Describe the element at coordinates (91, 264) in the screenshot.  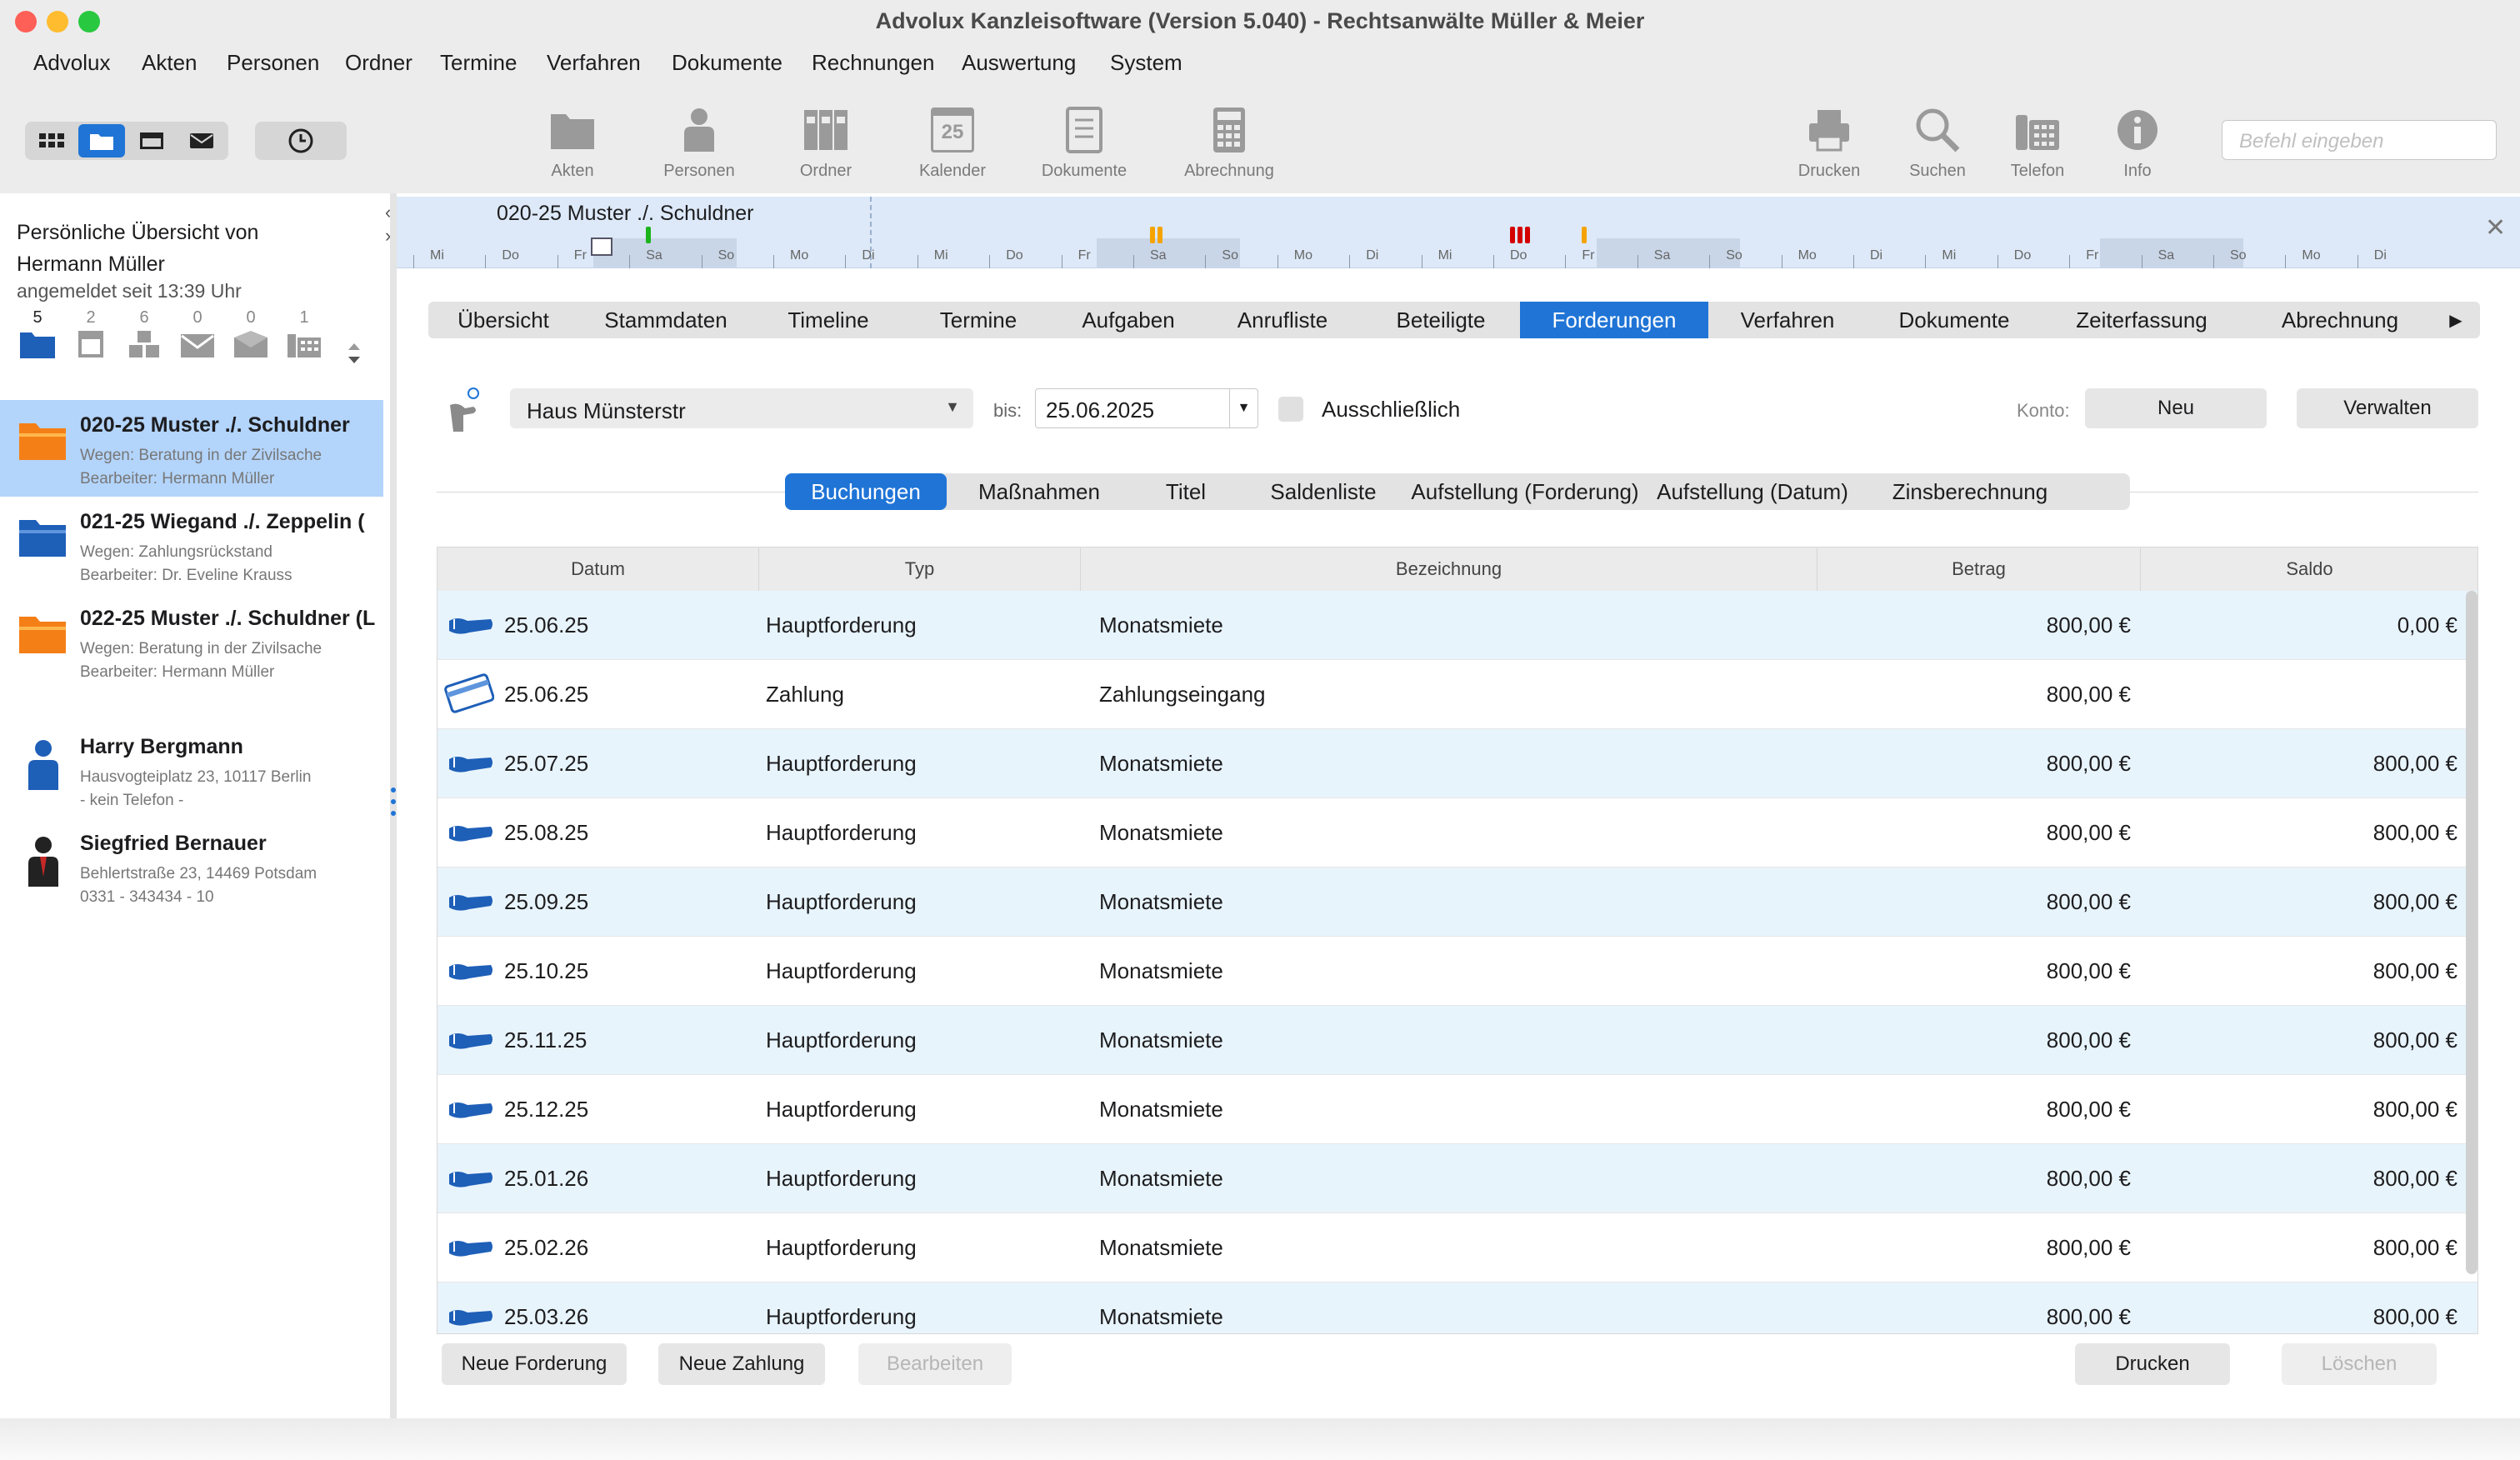
I see `greeting-line-2: Hermann Müller` at that location.